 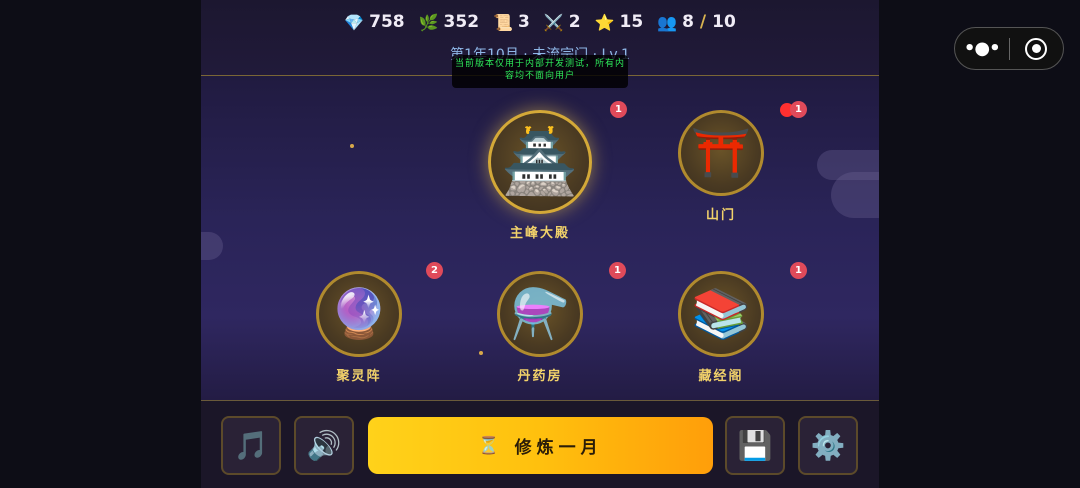 I want to click on herbs-stat: 🌿 352, so click(x=449, y=22).